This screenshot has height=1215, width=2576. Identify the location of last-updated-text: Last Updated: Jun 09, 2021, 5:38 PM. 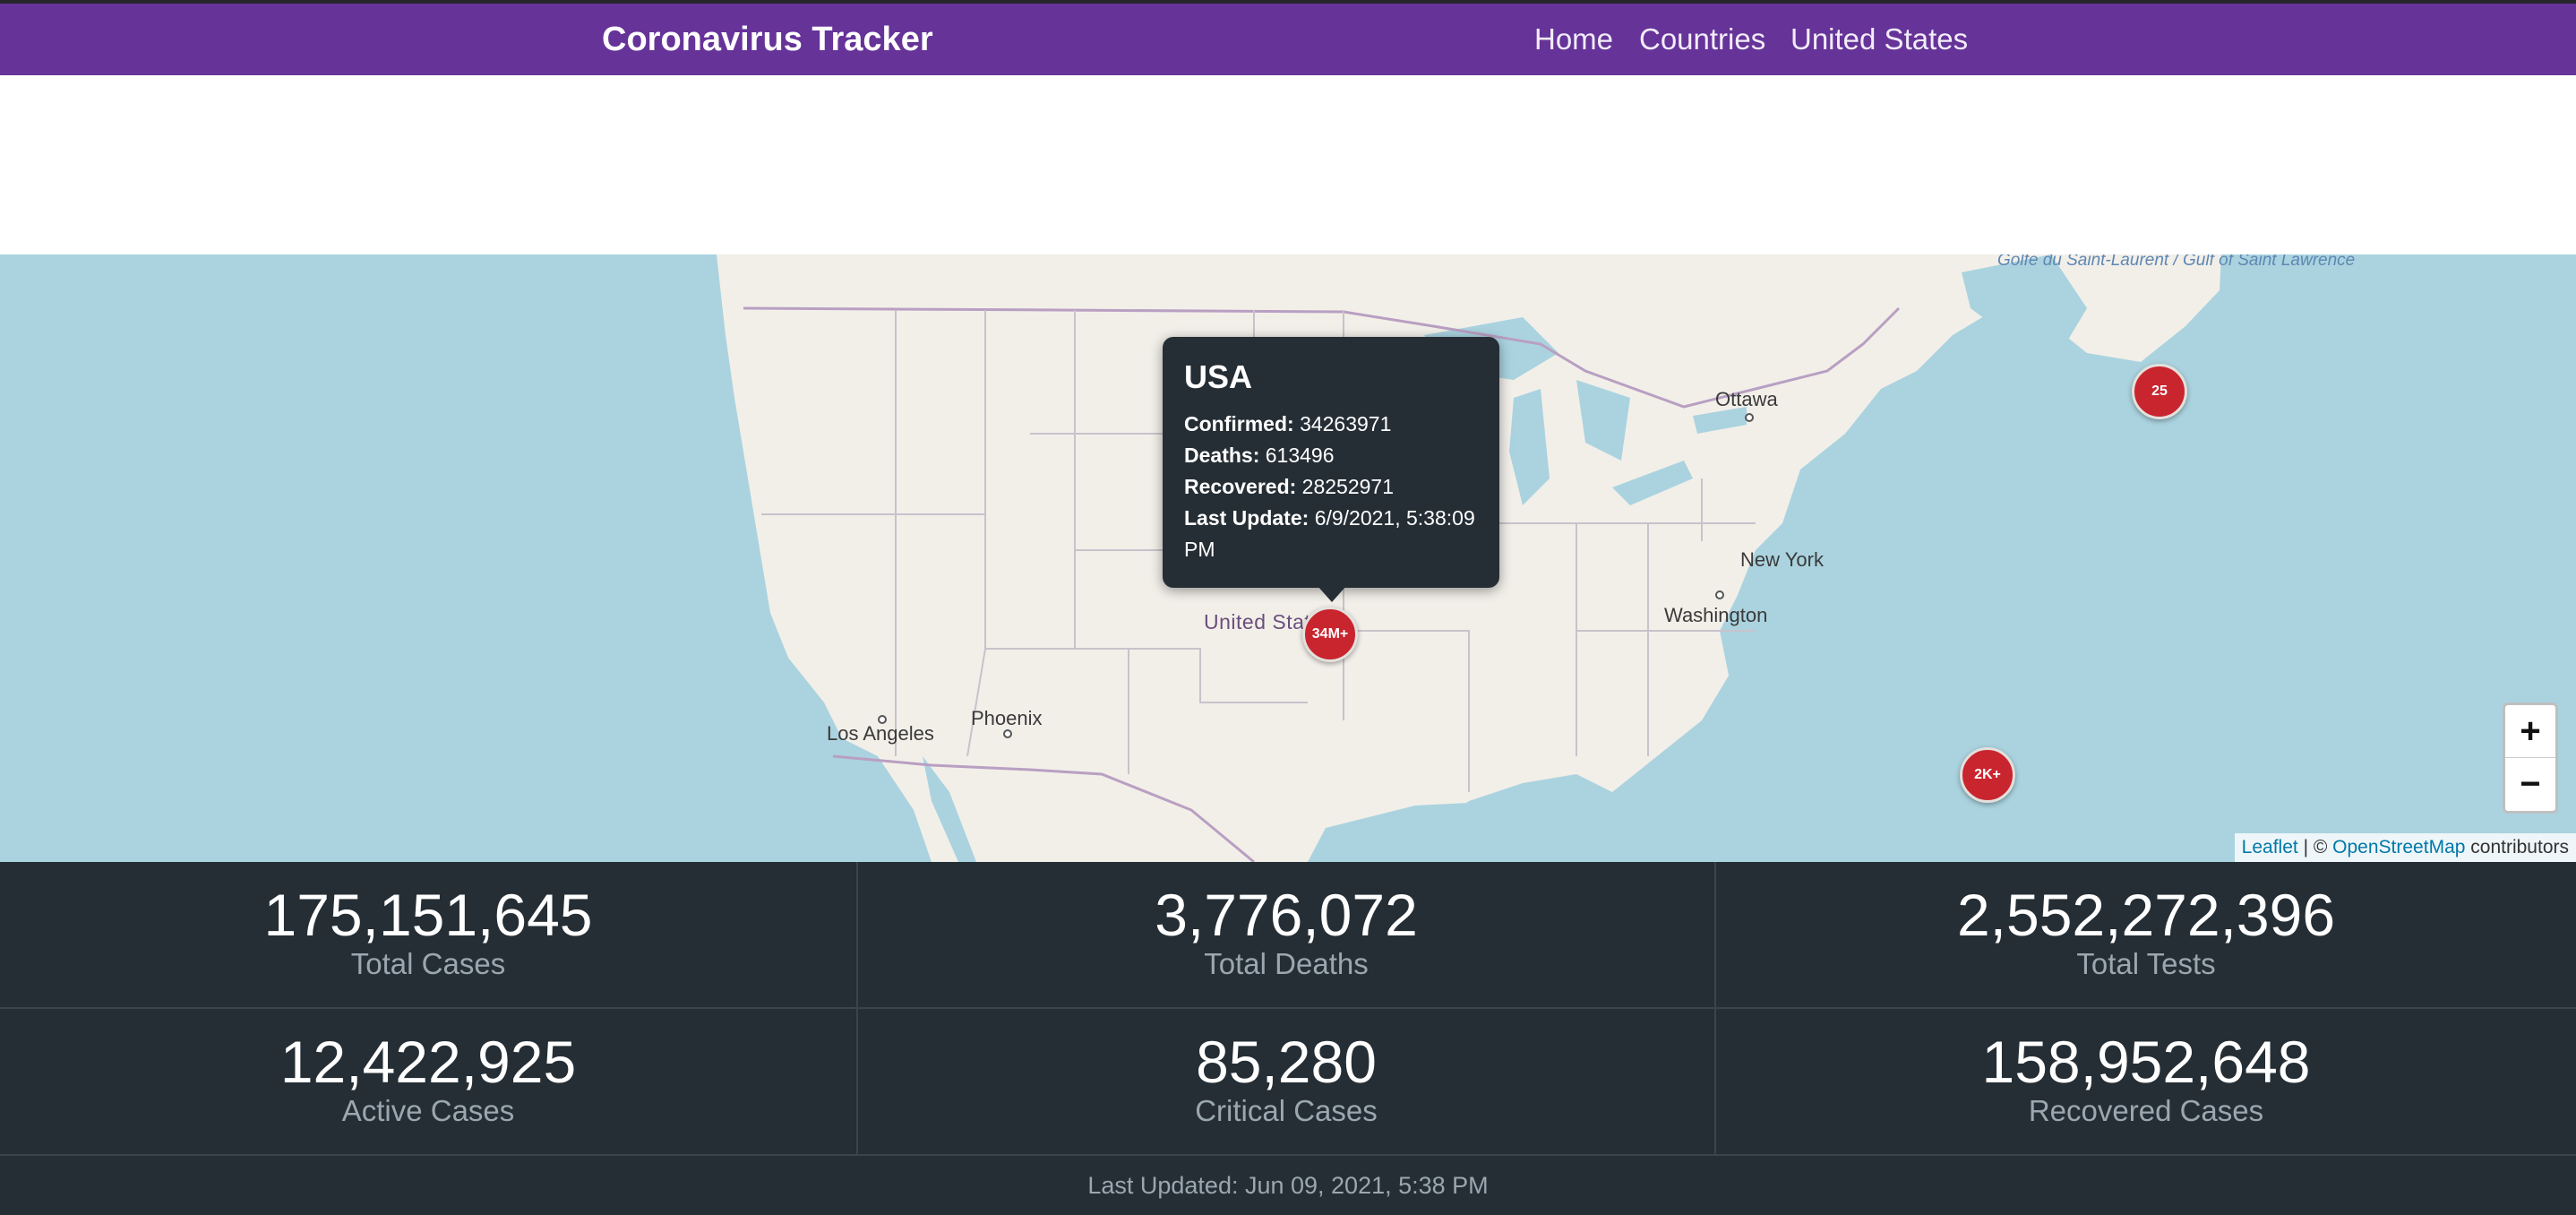
(1288, 1185).